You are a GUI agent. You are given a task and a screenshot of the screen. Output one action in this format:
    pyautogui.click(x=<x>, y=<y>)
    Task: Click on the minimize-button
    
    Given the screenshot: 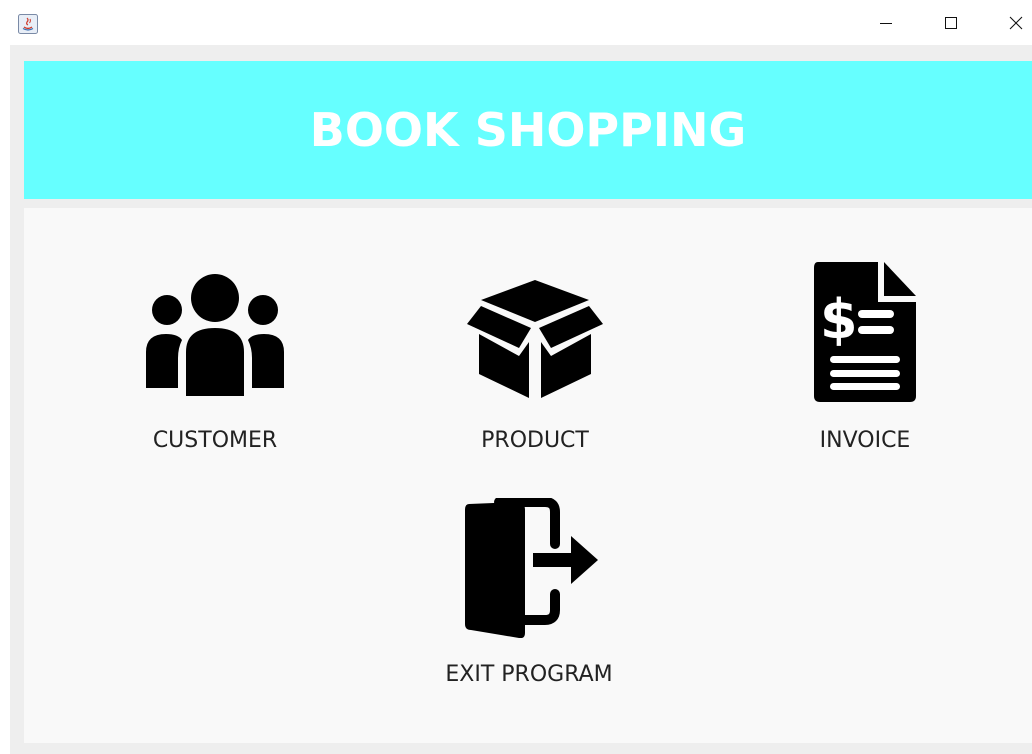 What is the action you would take?
    pyautogui.click(x=886, y=22)
    